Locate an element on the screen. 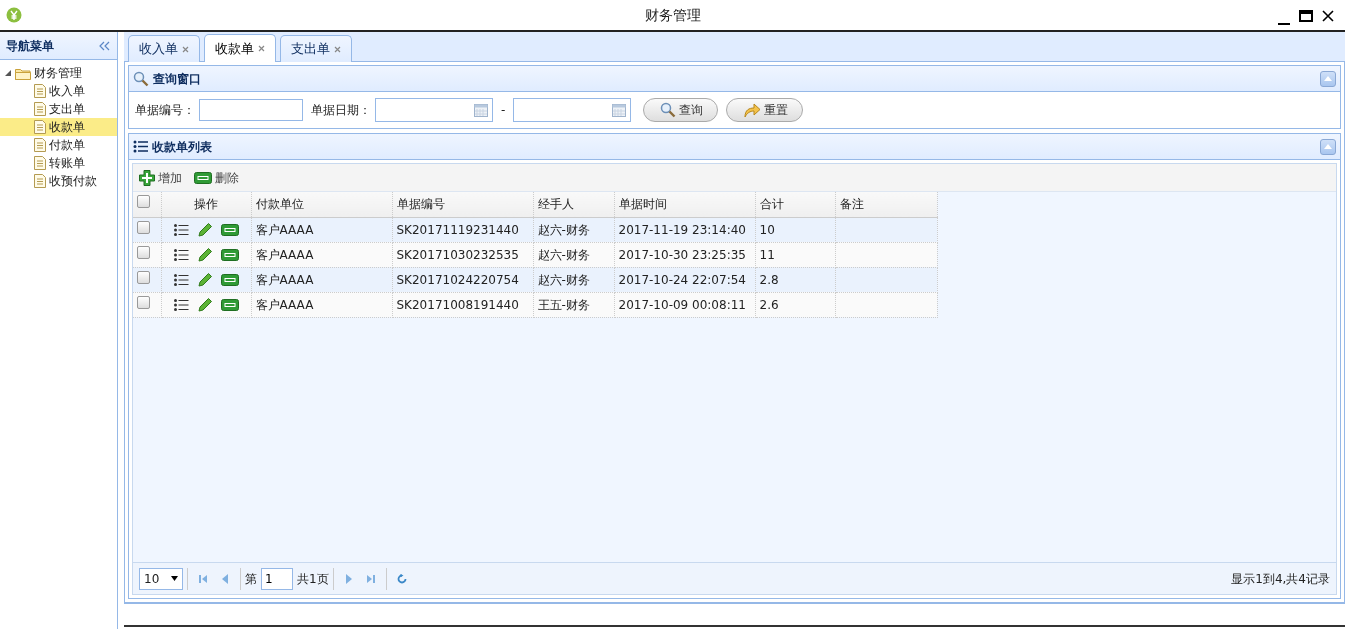 The image size is (1345, 631). caret-icon is located at coordinates (174, 578).